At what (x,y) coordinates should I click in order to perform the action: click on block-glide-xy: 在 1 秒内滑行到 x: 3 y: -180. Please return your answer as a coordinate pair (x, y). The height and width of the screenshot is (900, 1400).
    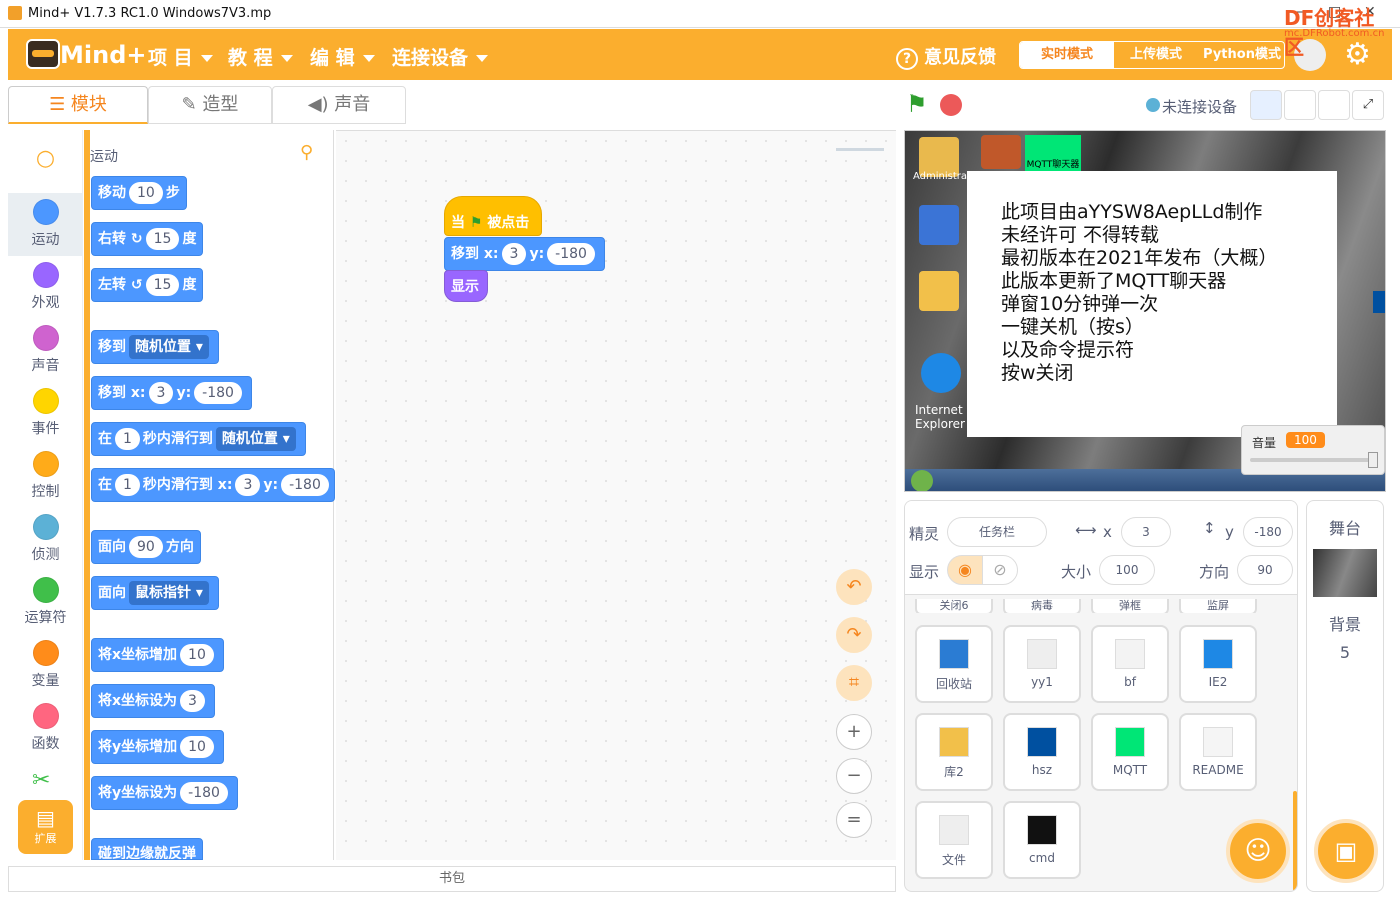
    Looking at the image, I should click on (213, 485).